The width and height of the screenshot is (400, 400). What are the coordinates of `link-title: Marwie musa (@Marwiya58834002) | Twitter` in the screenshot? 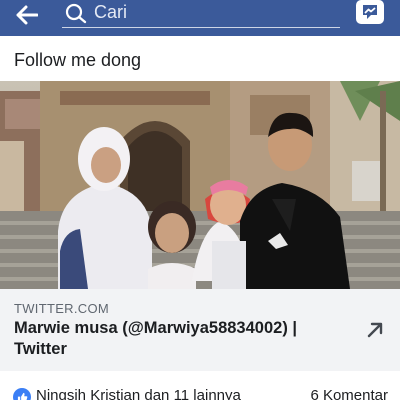 It's located at (179, 339).